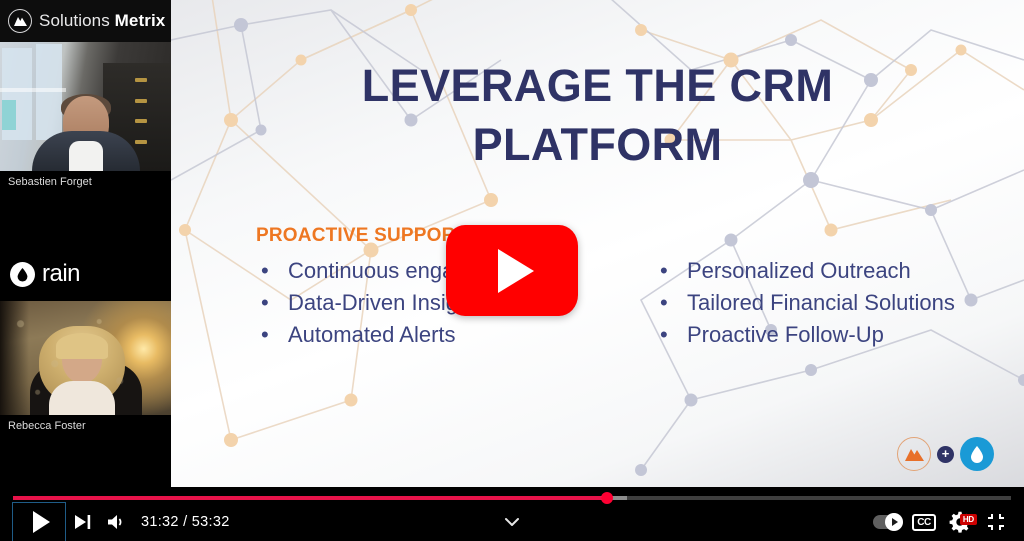  I want to click on list-item: • Tailored Financial Solutions, so click(807, 302).